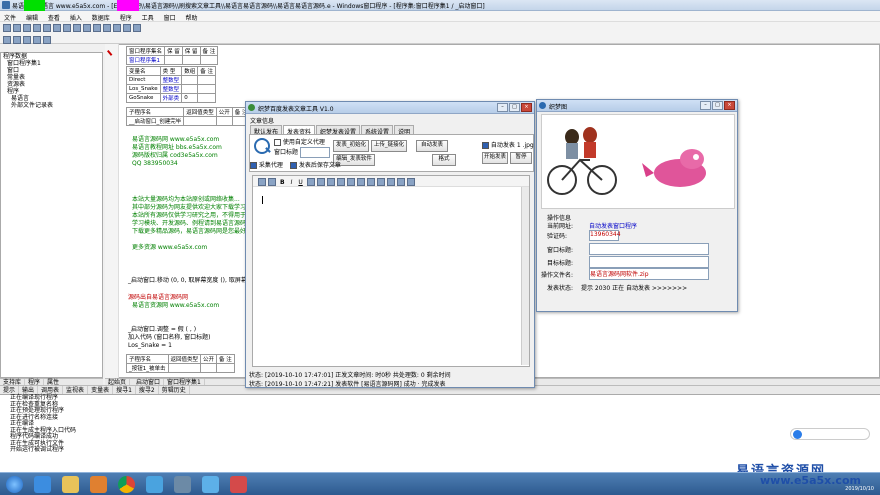 Image resolution: width=880 pixels, height=495 pixels. What do you see at coordinates (521, 158) in the screenshot?
I see `stop-button: 暂停` at bounding box center [521, 158].